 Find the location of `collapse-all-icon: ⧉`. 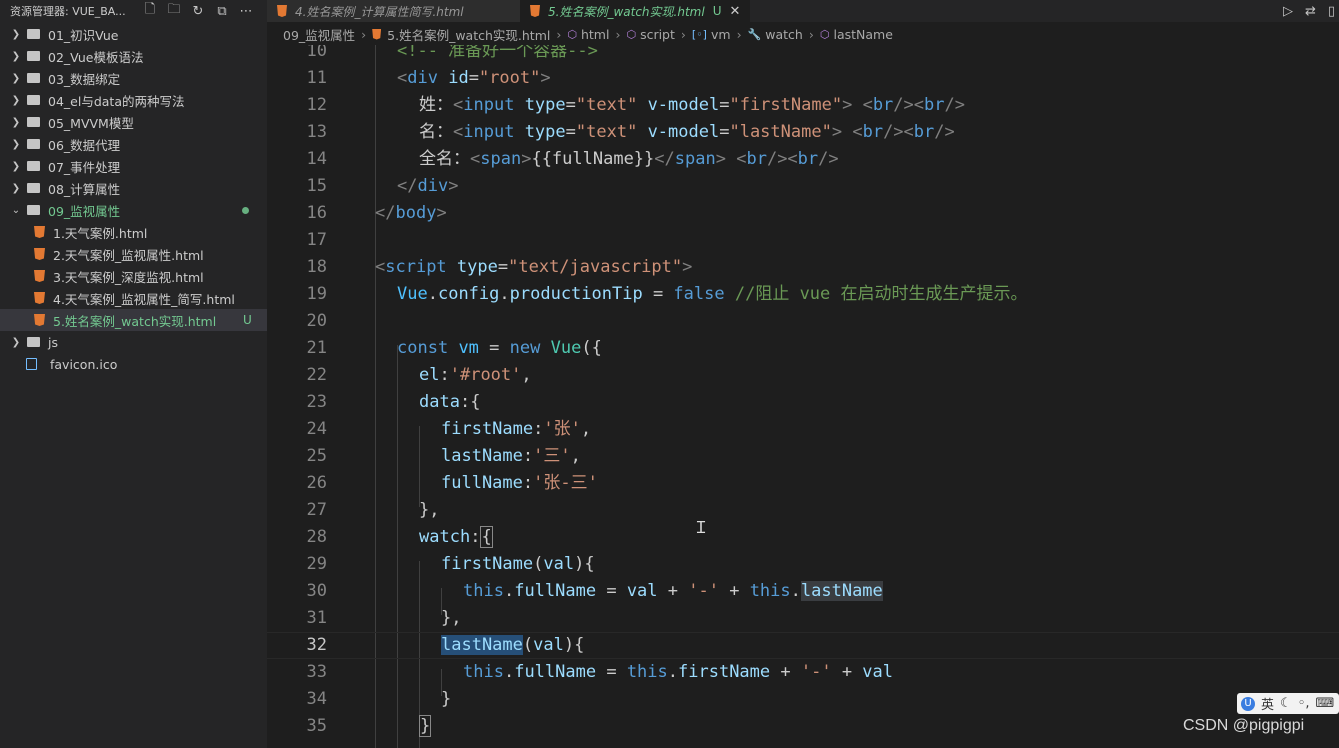

collapse-all-icon: ⧉ is located at coordinates (222, 11).